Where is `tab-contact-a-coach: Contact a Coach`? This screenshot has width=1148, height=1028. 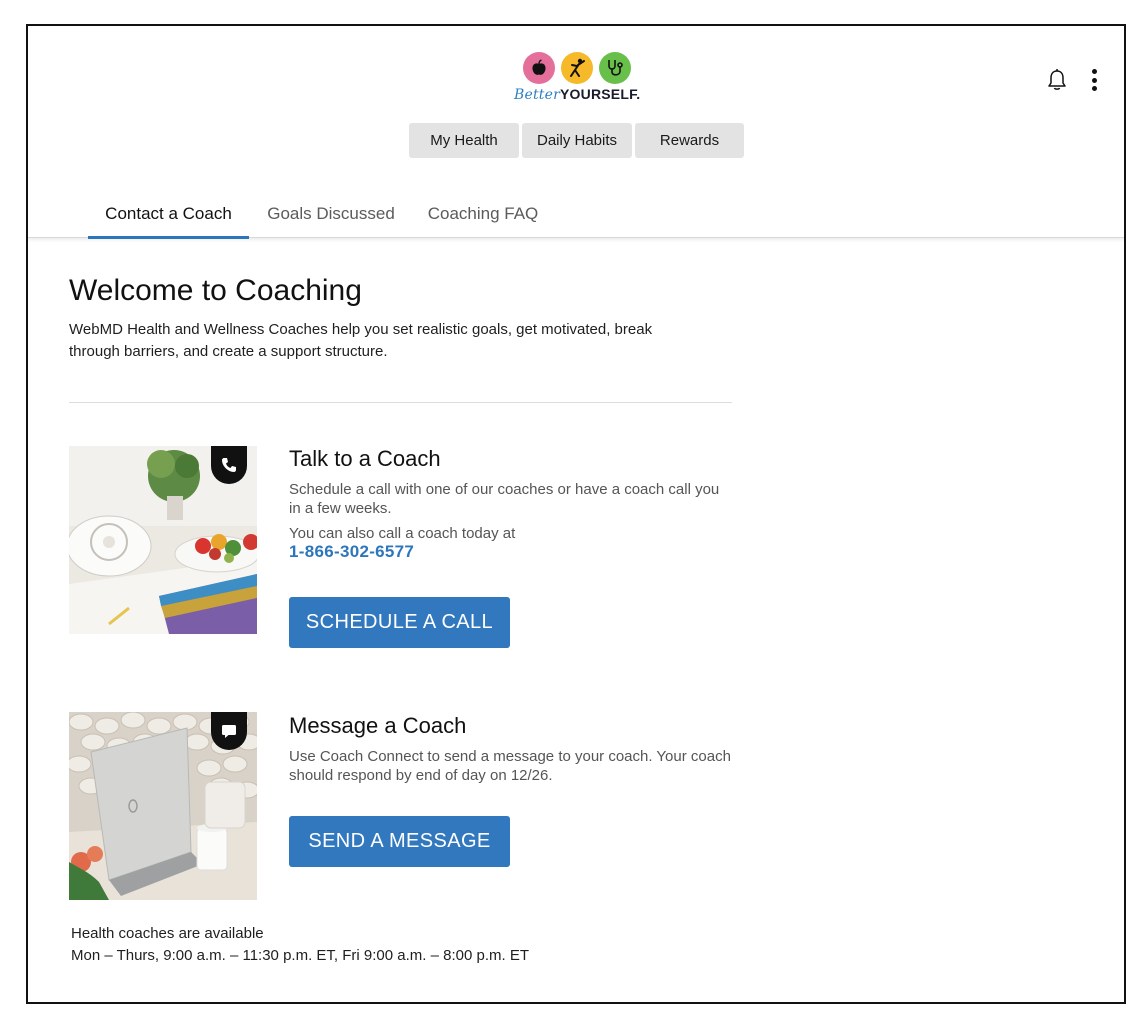 tab-contact-a-coach: Contact a Coach is located at coordinates (168, 214).